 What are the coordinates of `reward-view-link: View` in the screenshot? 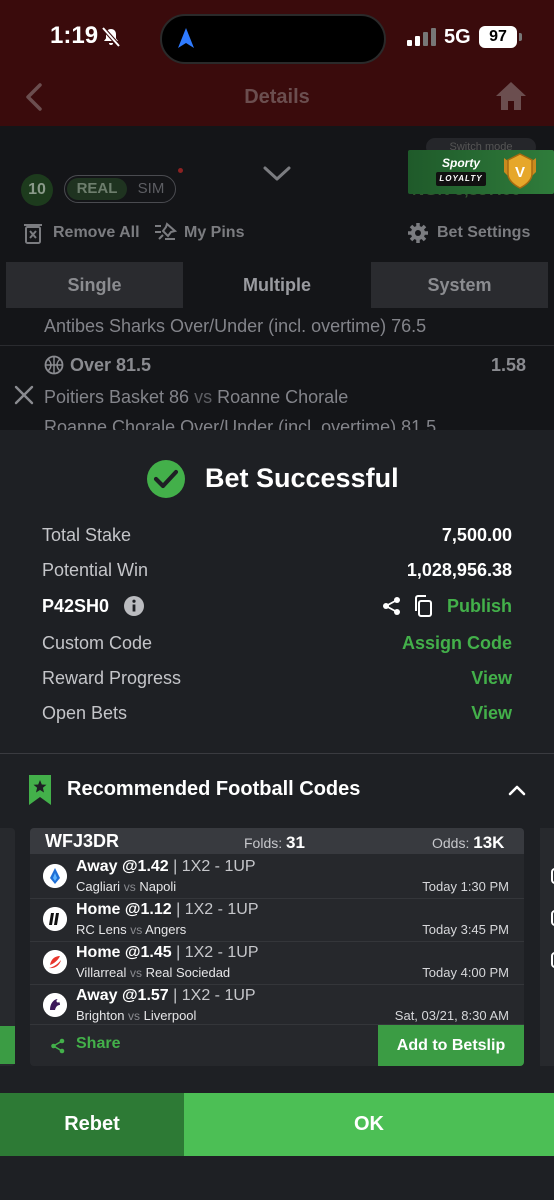 It's located at (491, 678).